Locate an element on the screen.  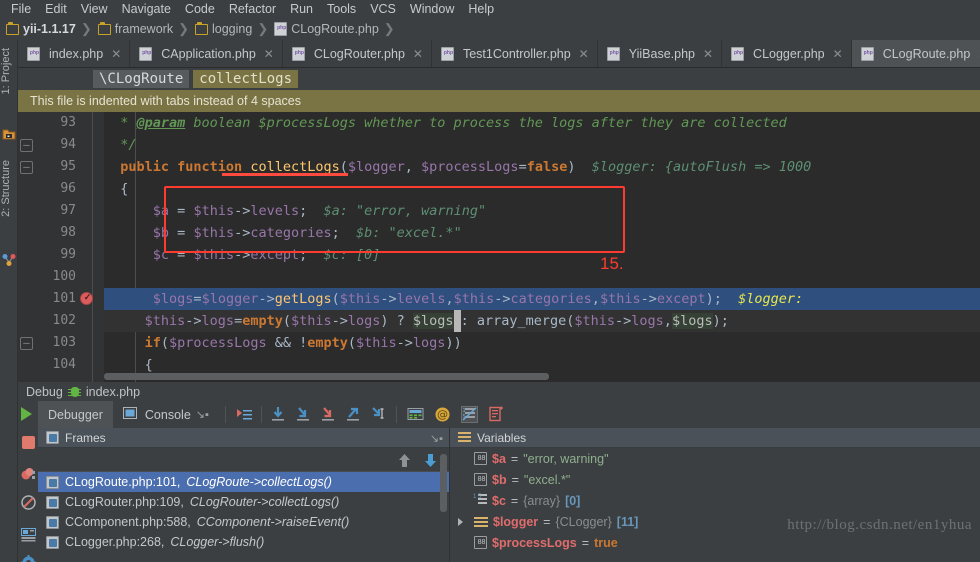
editor-tab-clogger: CLogger.php ✕ is located at coordinates (787, 53).